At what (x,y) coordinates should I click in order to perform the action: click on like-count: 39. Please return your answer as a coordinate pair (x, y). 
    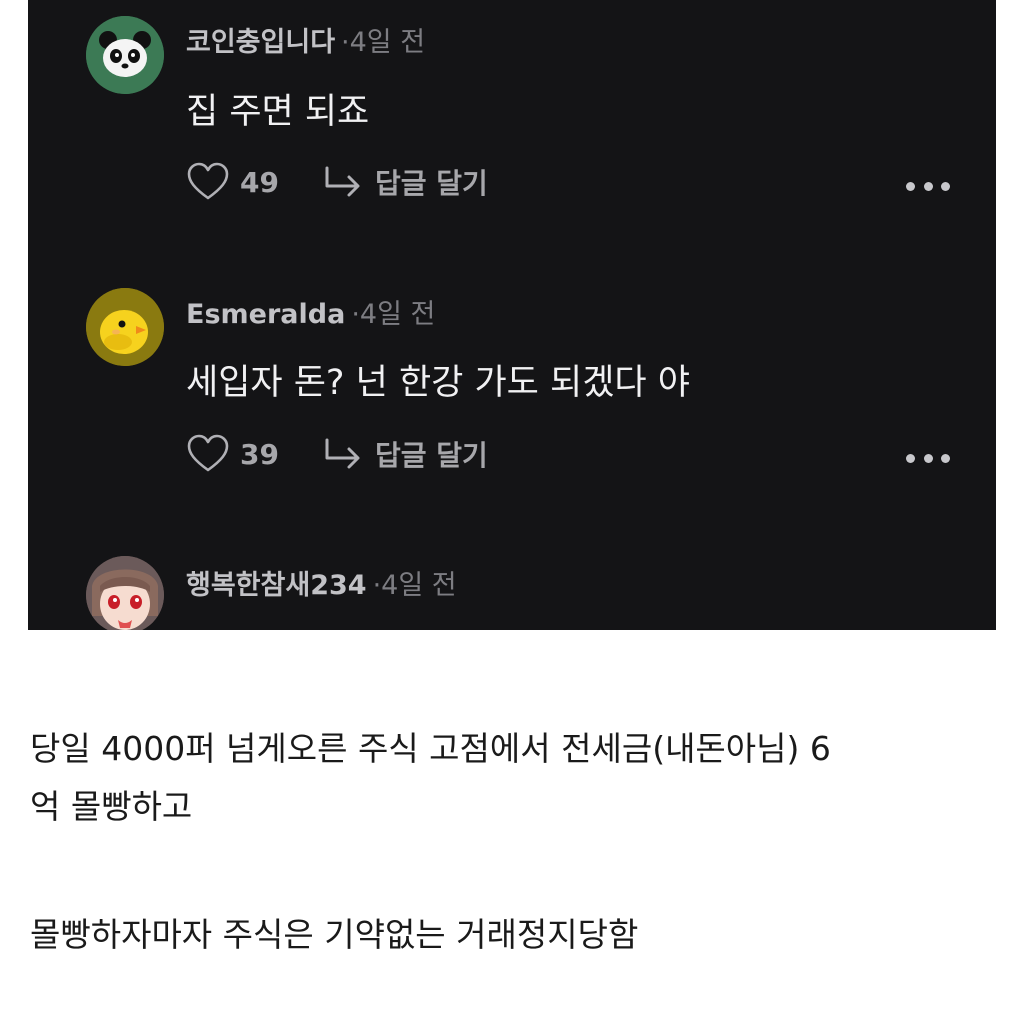
    Looking at the image, I should click on (259, 454).